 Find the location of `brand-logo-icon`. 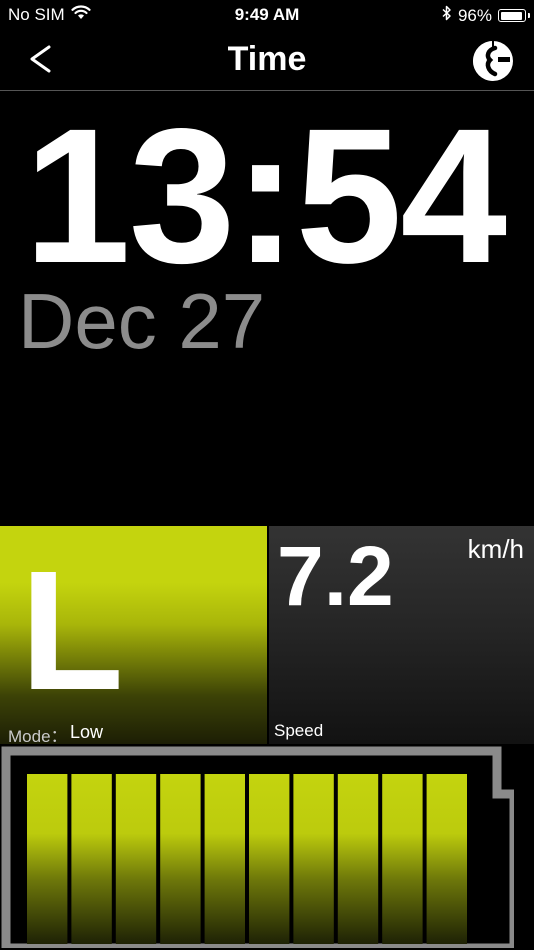

brand-logo-icon is located at coordinates (493, 61).